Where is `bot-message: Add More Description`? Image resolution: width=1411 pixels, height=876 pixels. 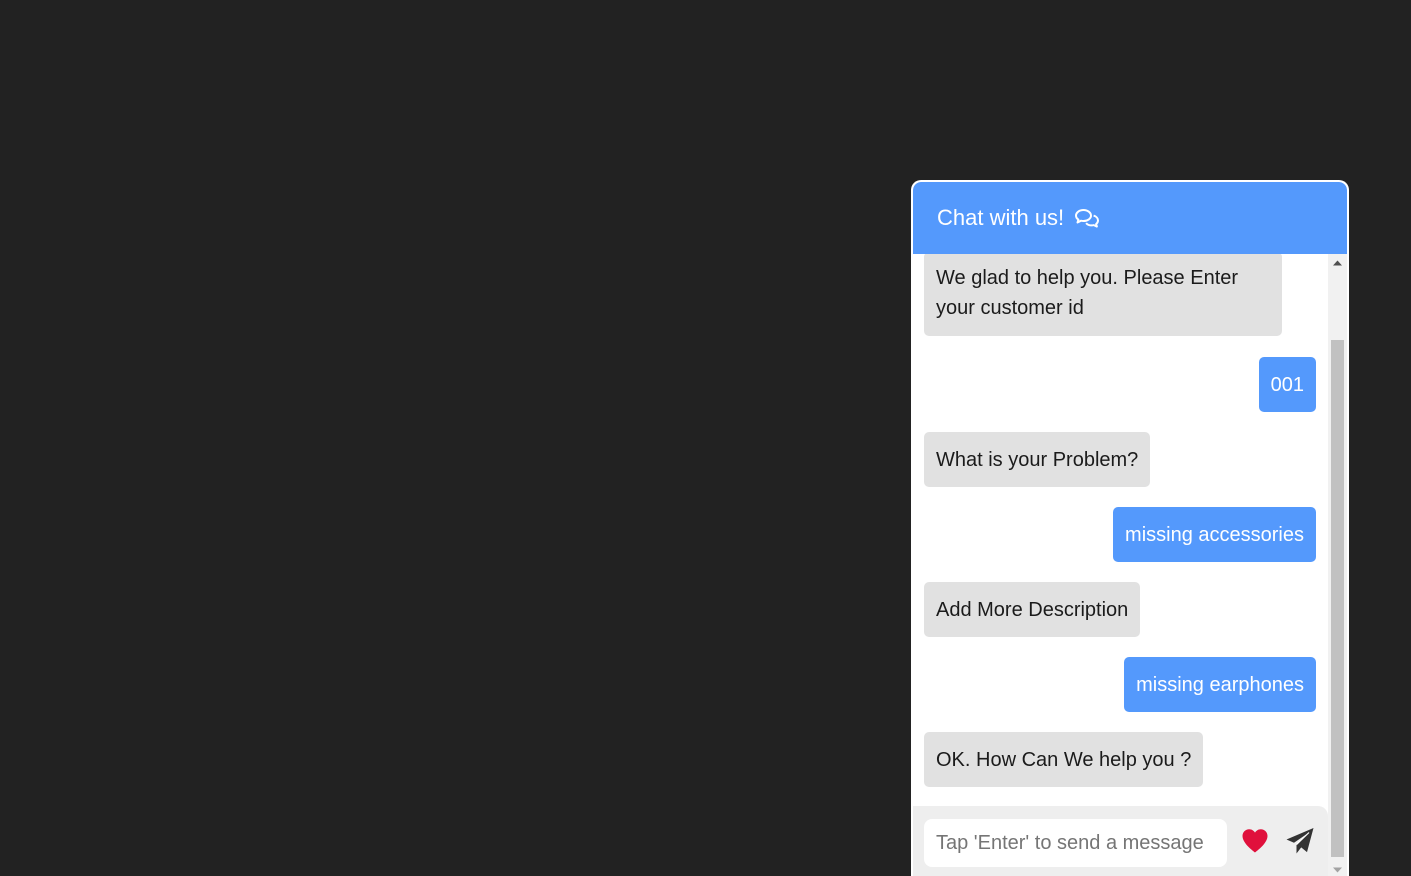 bot-message: Add More Description is located at coordinates (1032, 609).